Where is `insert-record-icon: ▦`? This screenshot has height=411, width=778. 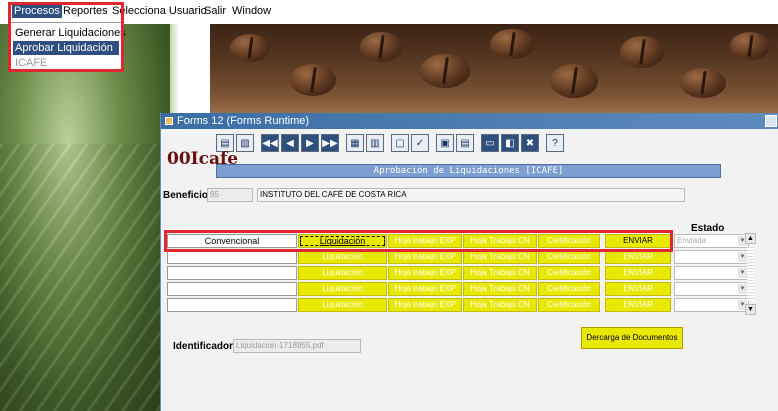
insert-record-icon: ▦ is located at coordinates (355, 143).